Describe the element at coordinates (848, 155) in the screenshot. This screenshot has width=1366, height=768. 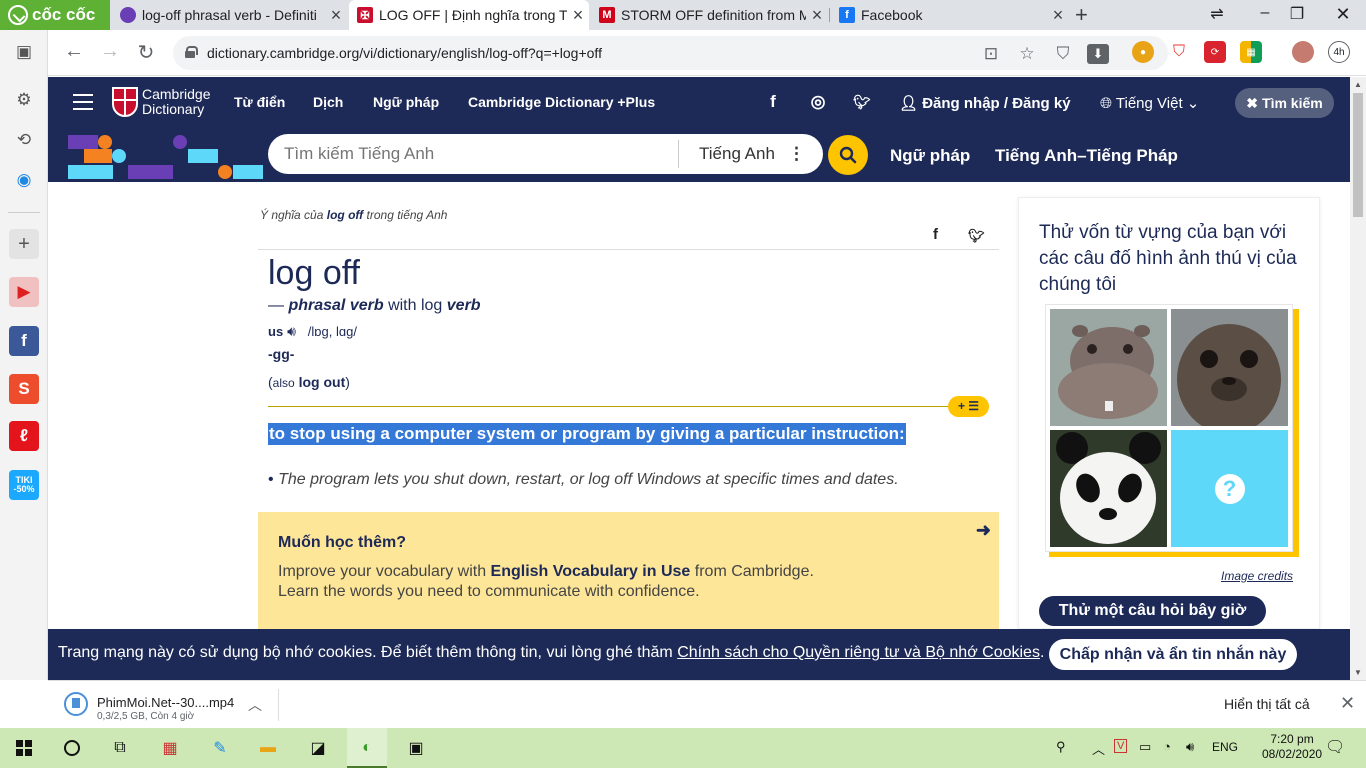
I see `search-submit-button` at that location.